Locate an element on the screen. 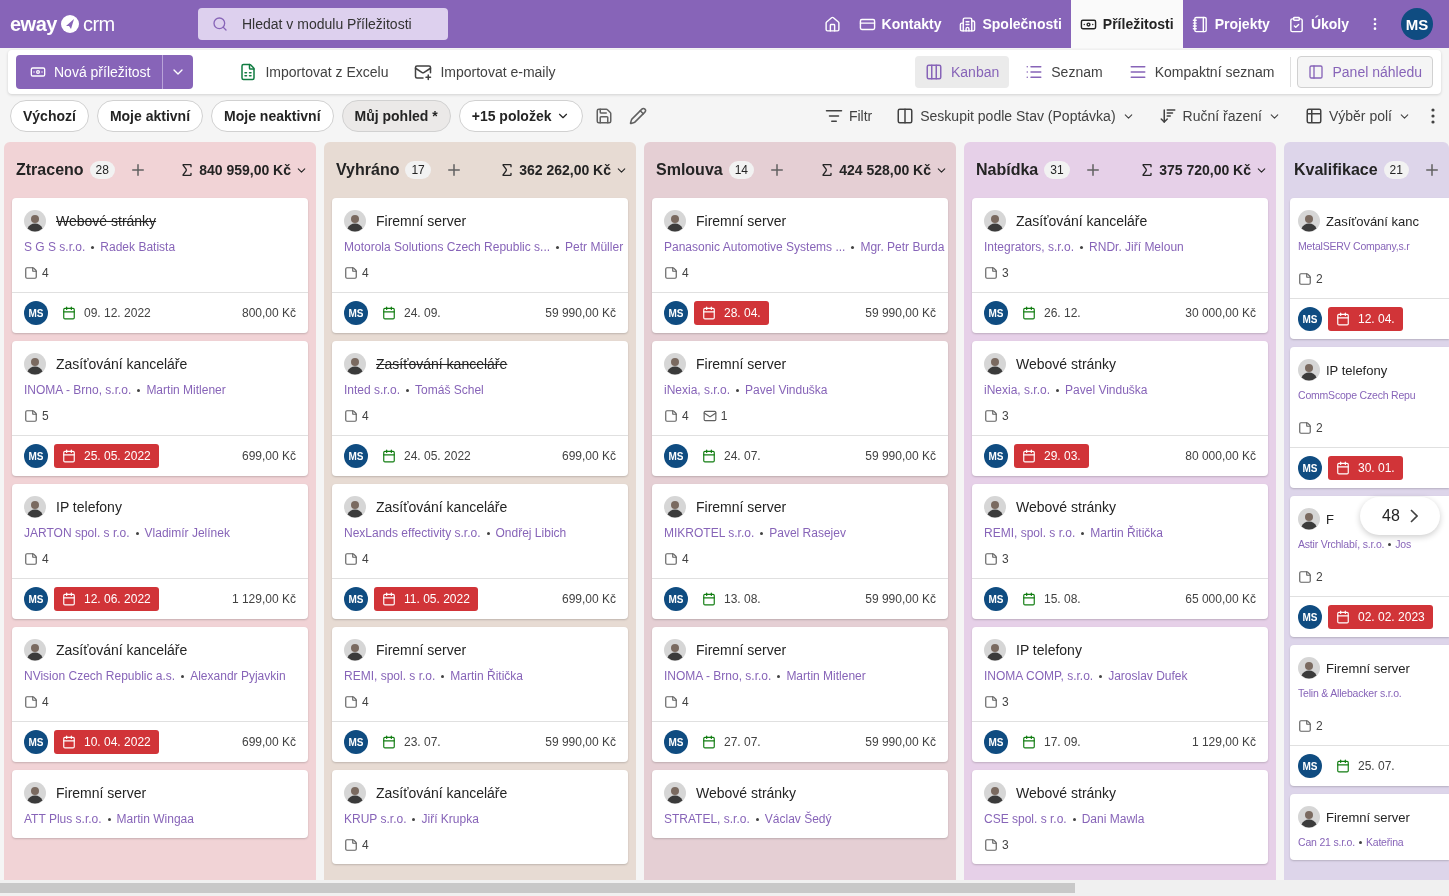 Image resolution: width=1449 pixels, height=896 pixels. opportunity-card: IP telefony CommScope Czech Repu 2 MS 30. 01. is located at coordinates (1369, 417).